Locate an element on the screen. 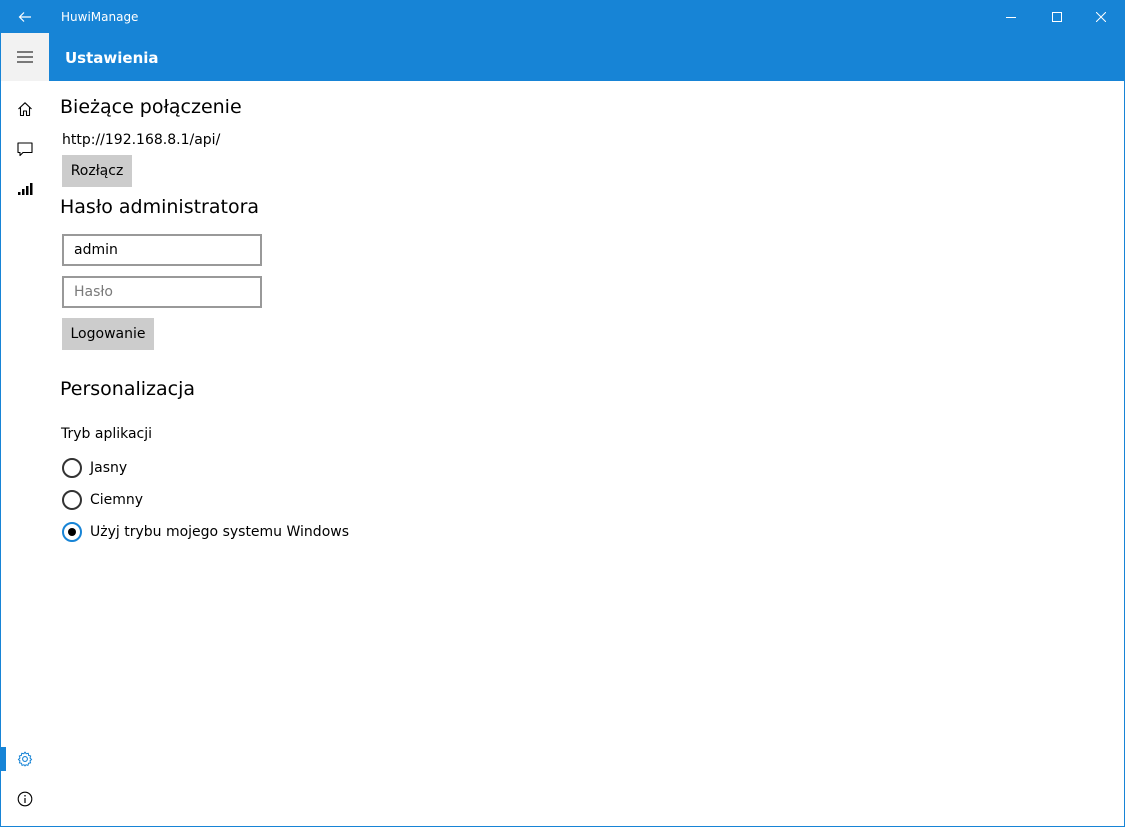 Image resolution: width=1125 pixels, height=827 pixels. radio-label-light: Jasny is located at coordinates (109, 468).